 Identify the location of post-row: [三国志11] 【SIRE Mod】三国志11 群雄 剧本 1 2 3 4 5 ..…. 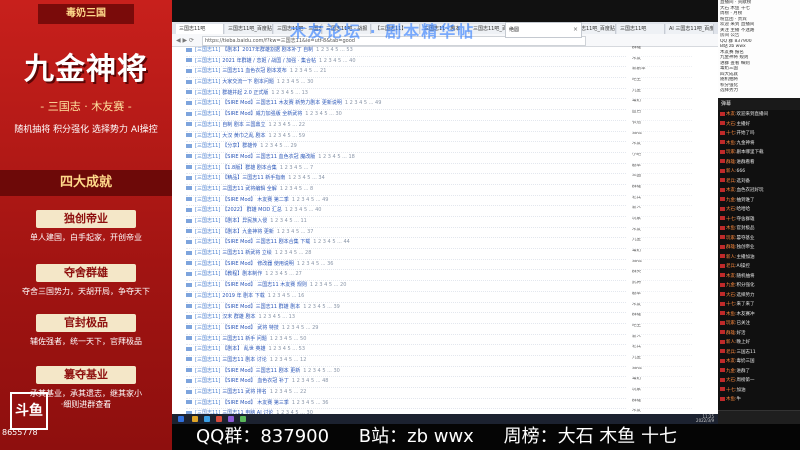
(406, 308).